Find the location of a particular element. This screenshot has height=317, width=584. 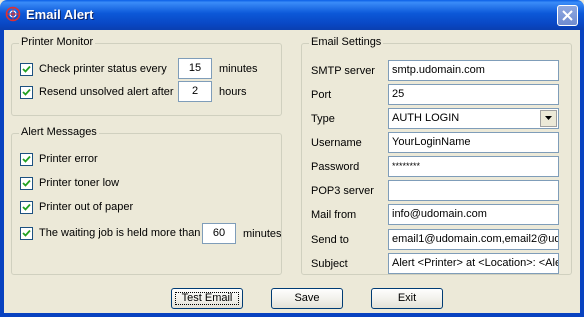

save-label: Save is located at coordinates (307, 298).